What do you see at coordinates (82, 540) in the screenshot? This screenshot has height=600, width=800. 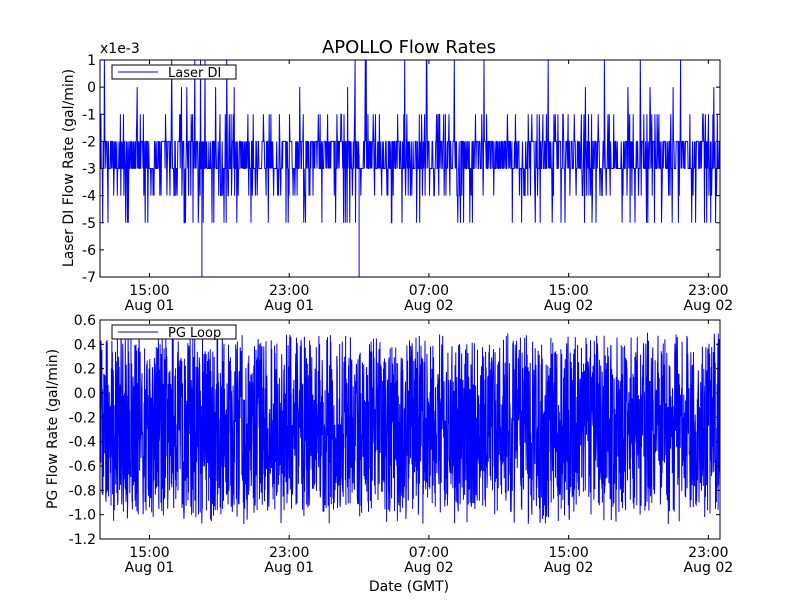 I see `y-tick-label: -1.2` at bounding box center [82, 540].